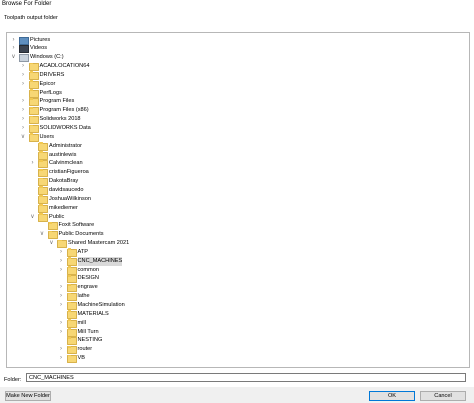 The image size is (474, 403). What do you see at coordinates (237, 155) in the screenshot?
I see `tree-item: austinlewis` at bounding box center [237, 155].